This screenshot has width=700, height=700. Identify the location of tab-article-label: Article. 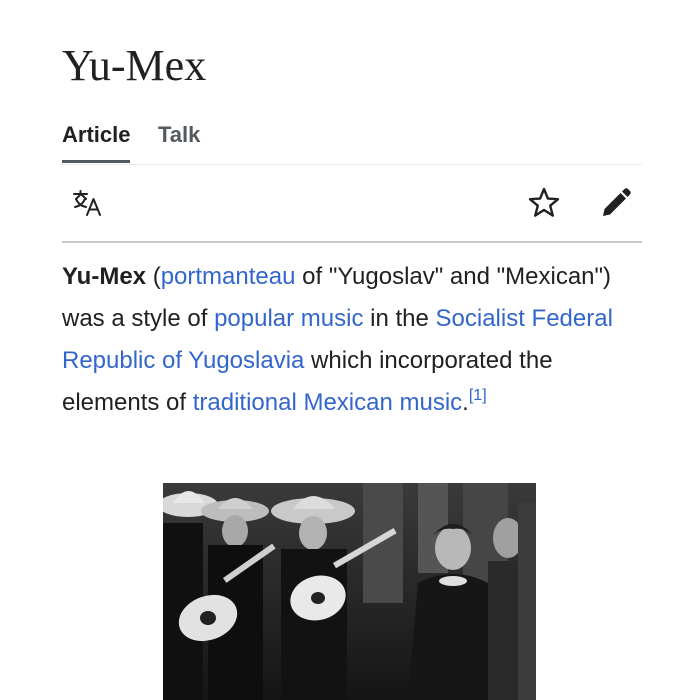
(96, 134).